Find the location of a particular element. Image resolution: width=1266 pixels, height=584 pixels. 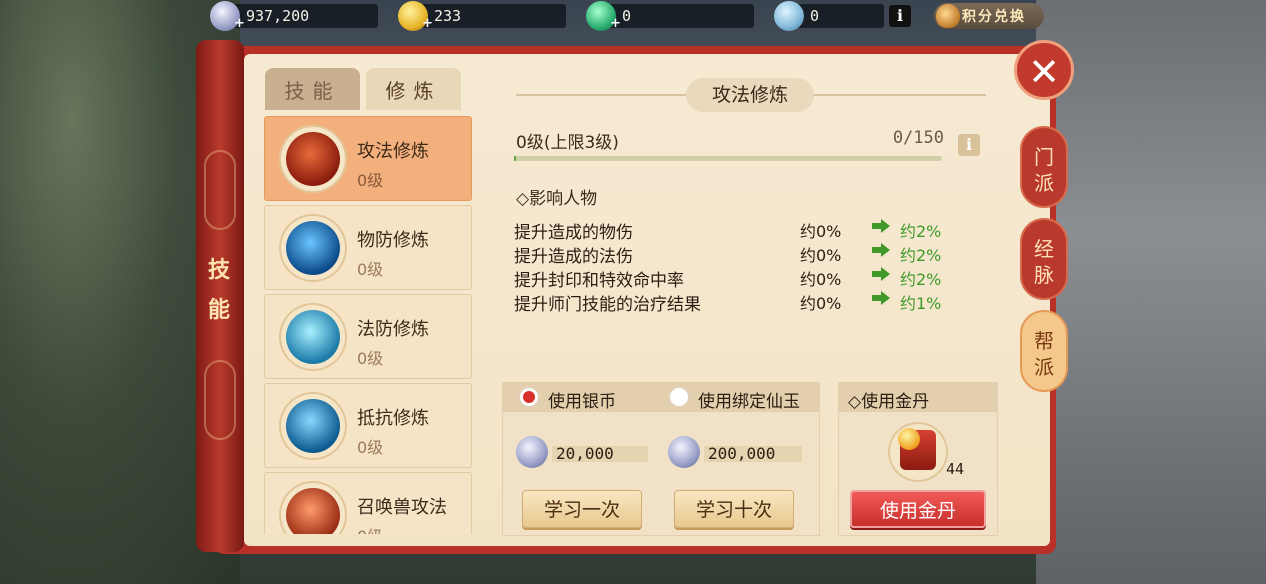

resistance-icon is located at coordinates (313, 426).